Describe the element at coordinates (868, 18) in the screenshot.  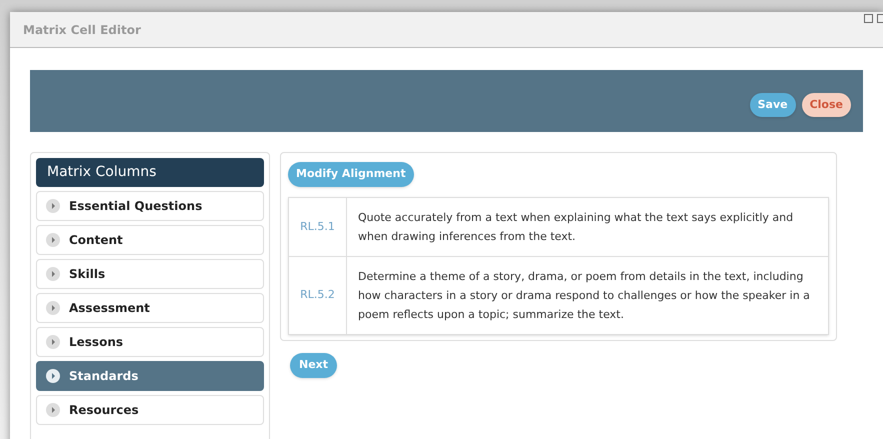
I see `maximize-icon` at that location.